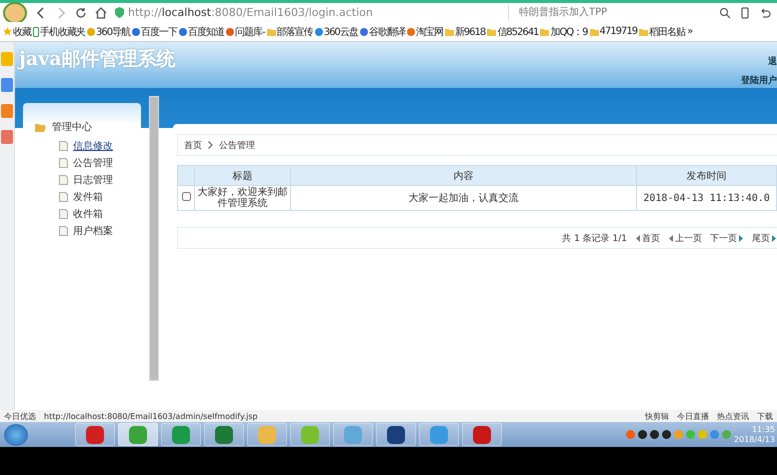  I want to click on breadcrumb-link: 公告管理, so click(237, 145).